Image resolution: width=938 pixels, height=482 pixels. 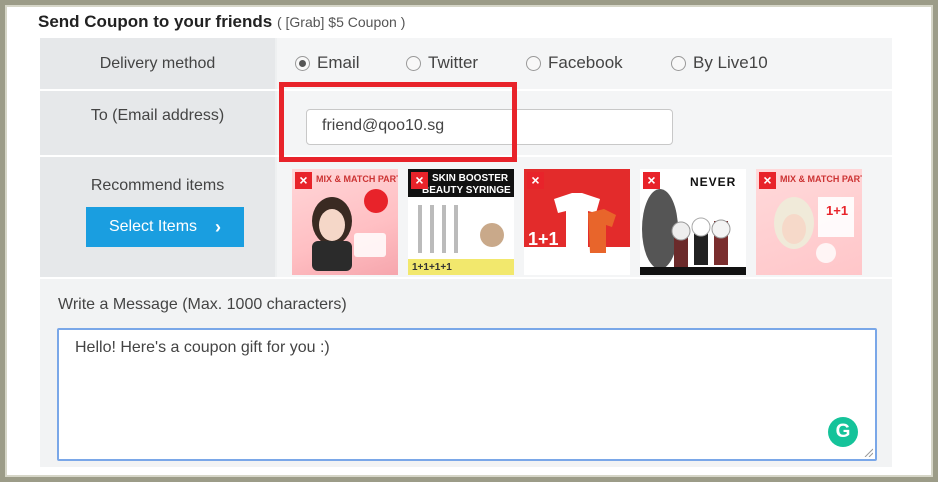 What do you see at coordinates (202, 347) in the screenshot?
I see `message-text: Hello! Here's a coupon gift for you :)` at bounding box center [202, 347].